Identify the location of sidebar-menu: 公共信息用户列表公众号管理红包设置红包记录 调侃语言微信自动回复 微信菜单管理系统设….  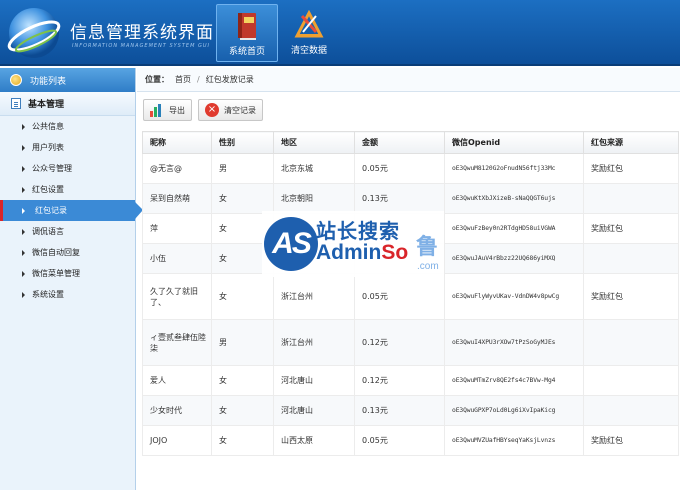
(71, 210).